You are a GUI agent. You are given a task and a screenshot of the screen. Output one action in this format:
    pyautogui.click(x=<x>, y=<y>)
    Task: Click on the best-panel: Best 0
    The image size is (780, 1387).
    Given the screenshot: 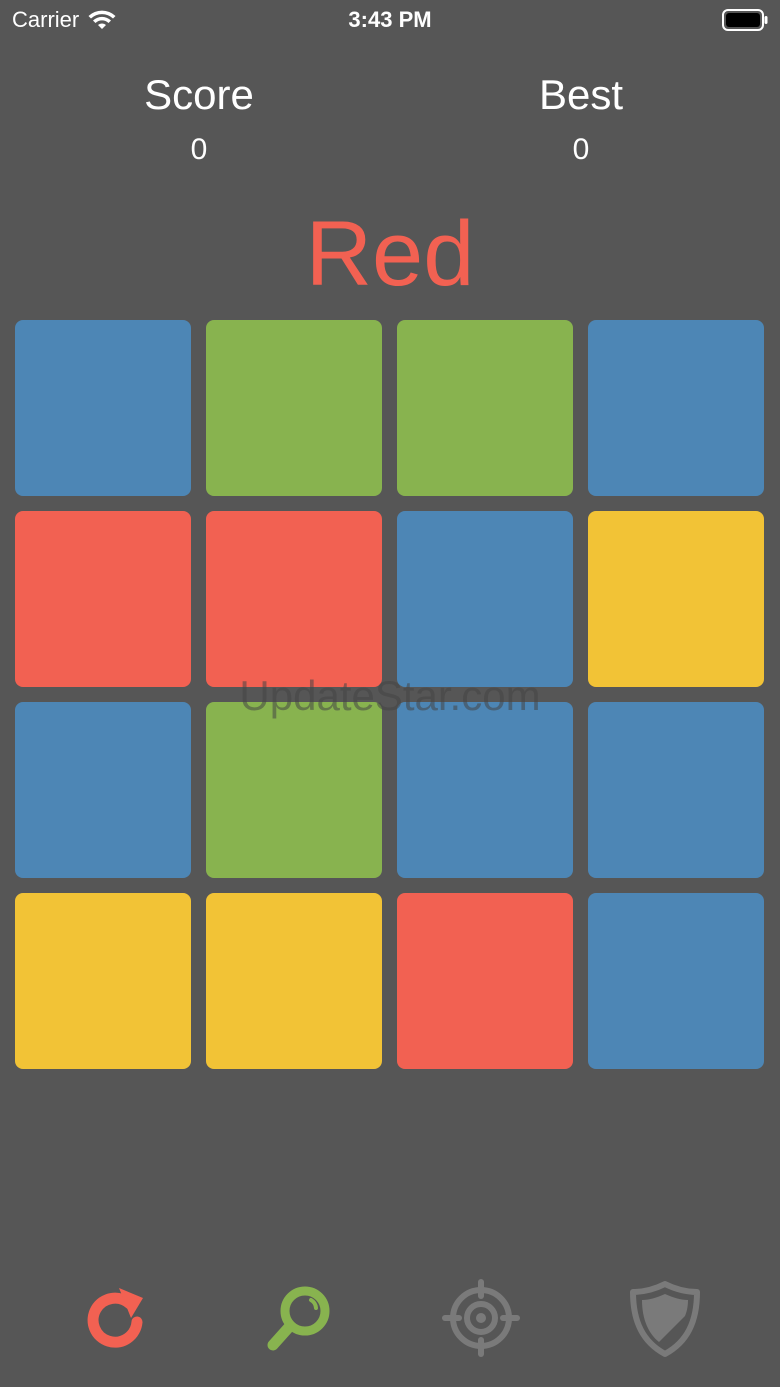 What is the action you would take?
    pyautogui.click(x=581, y=119)
    